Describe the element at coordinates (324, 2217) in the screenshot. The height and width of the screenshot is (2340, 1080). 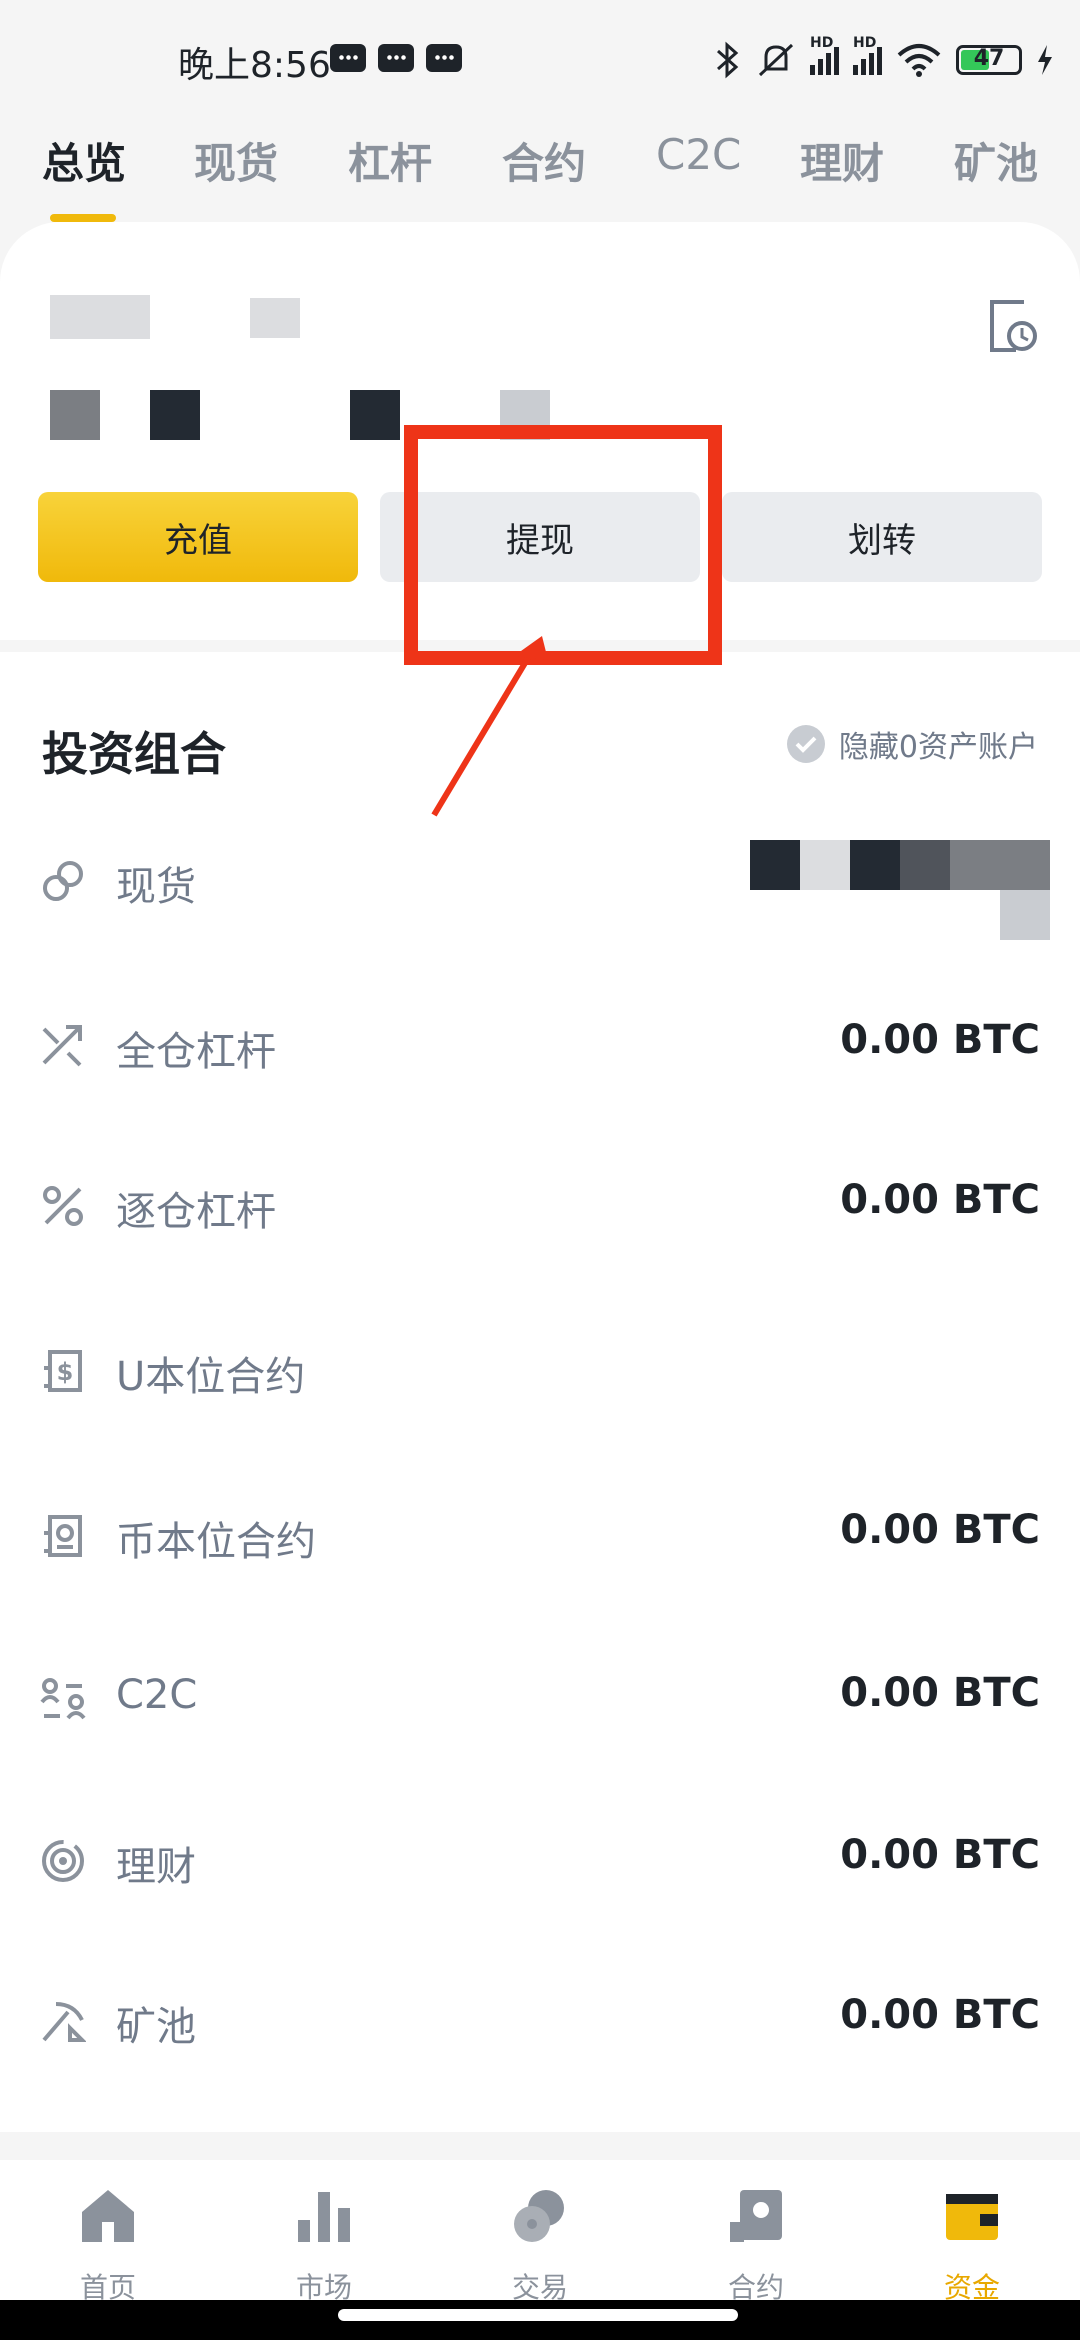
I see `markets-icon` at that location.